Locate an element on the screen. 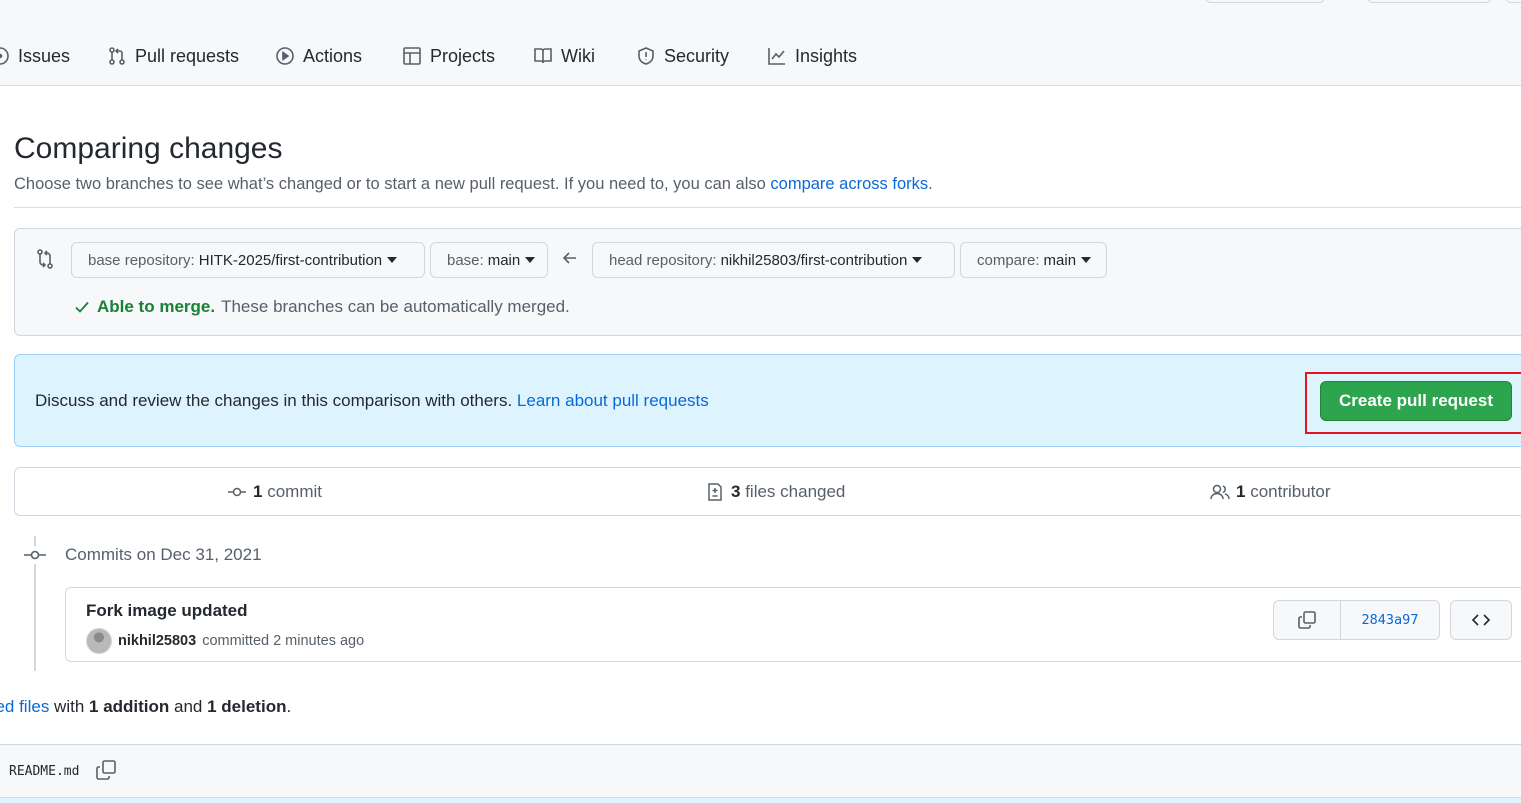 The height and width of the screenshot is (803, 1521). tab-actions: Actions is located at coordinates (318, 56).